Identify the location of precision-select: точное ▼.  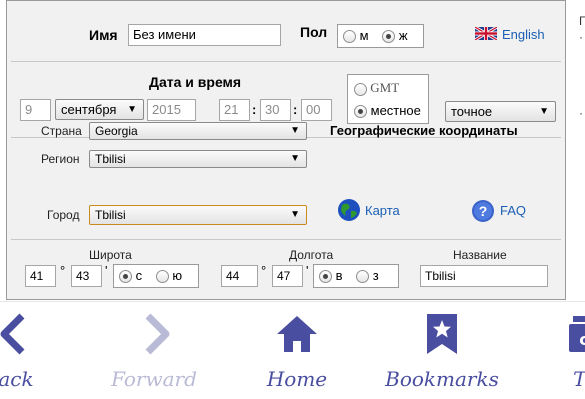
(500, 111).